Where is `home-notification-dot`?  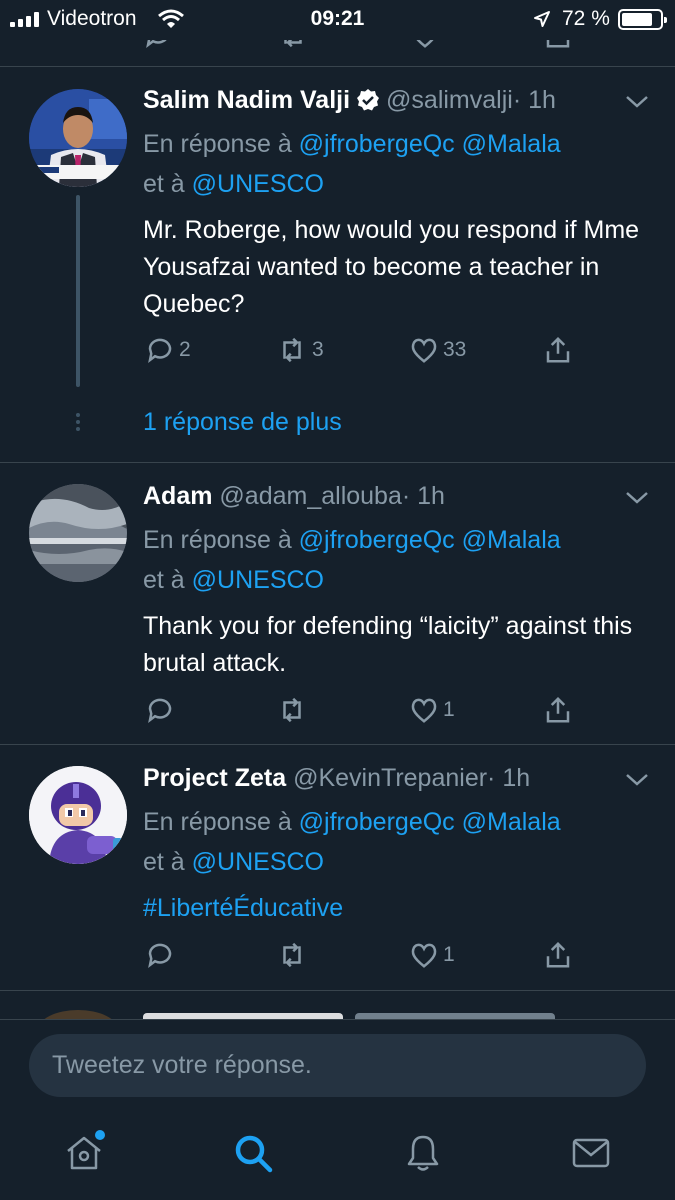 home-notification-dot is located at coordinates (100, 1135).